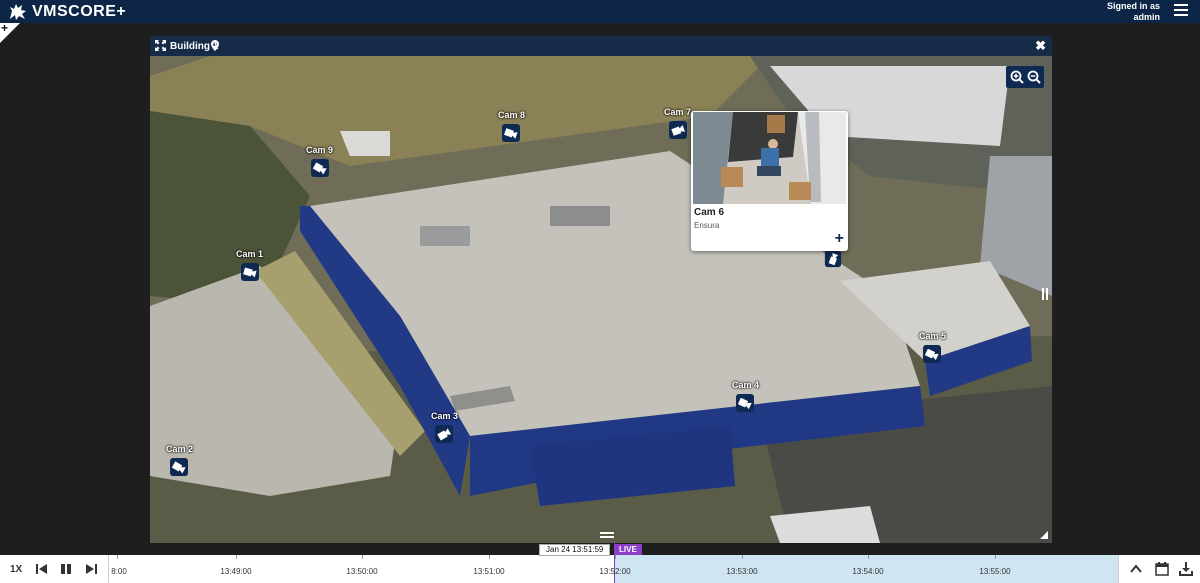 The image size is (1200, 583). I want to click on signed-in-label: Signed in as, so click(1133, 6).